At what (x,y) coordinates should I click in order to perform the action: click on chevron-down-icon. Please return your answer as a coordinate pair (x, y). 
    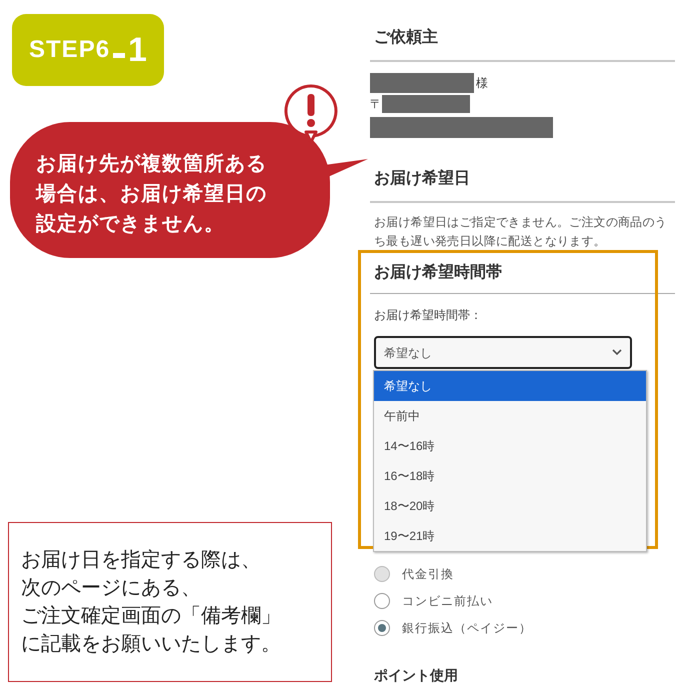
    Looking at the image, I should click on (617, 352).